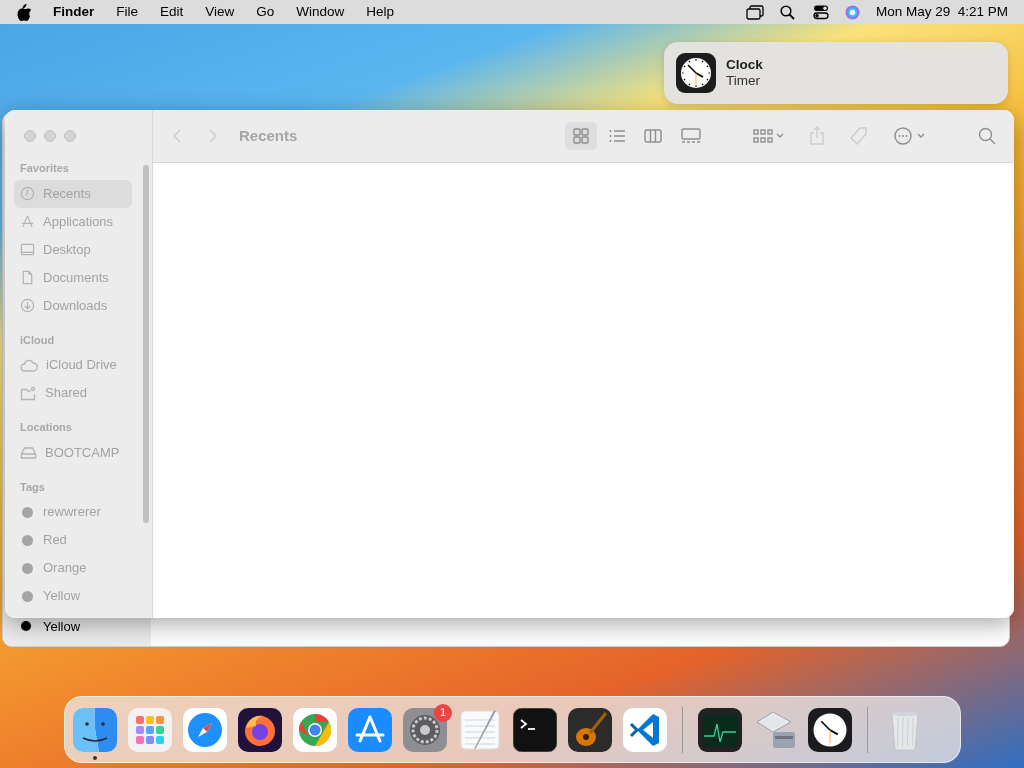  I want to click on ellipsis-icon, so click(903, 136).